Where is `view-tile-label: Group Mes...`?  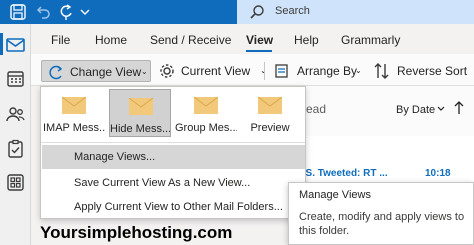
view-tile-label: Group Mes... is located at coordinates (206, 128).